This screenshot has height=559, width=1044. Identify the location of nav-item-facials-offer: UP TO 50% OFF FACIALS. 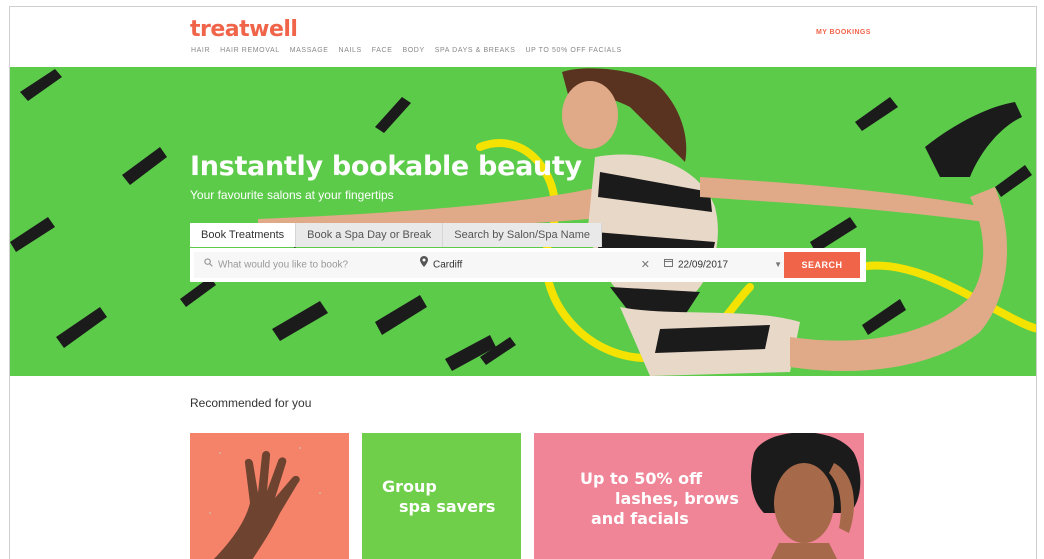
(573, 50).